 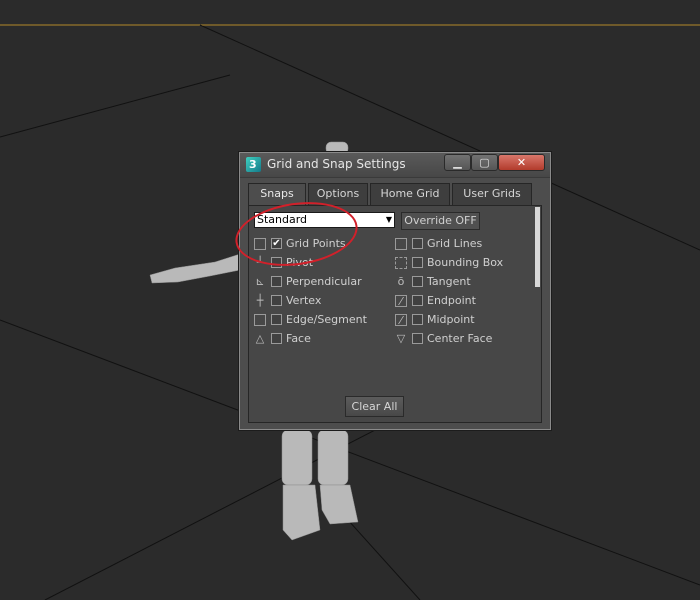 I want to click on triangle-icon: △, so click(x=260, y=338).